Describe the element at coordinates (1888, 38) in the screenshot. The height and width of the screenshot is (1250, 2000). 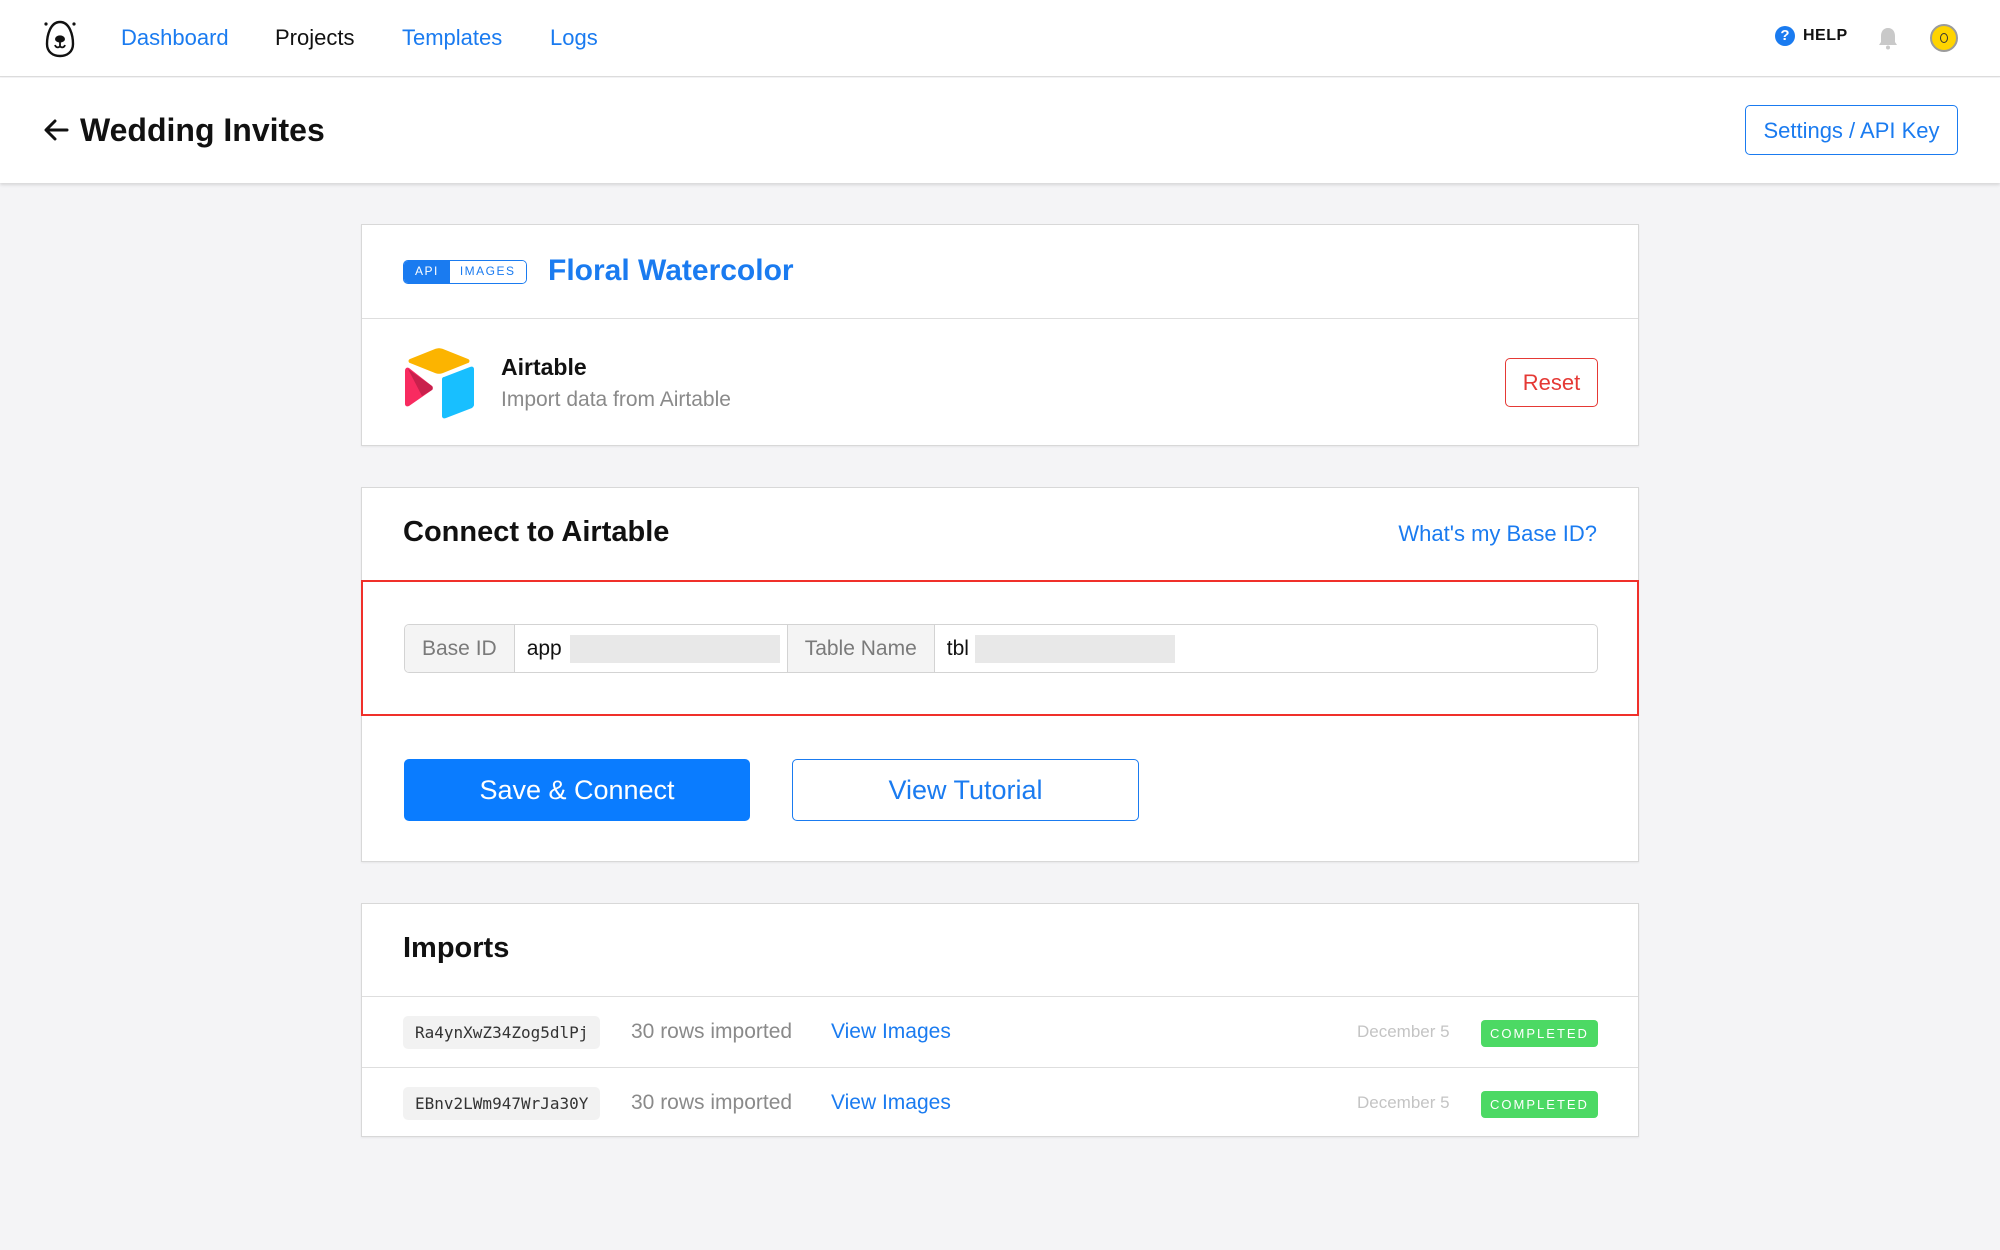
I see `bell-icon` at that location.